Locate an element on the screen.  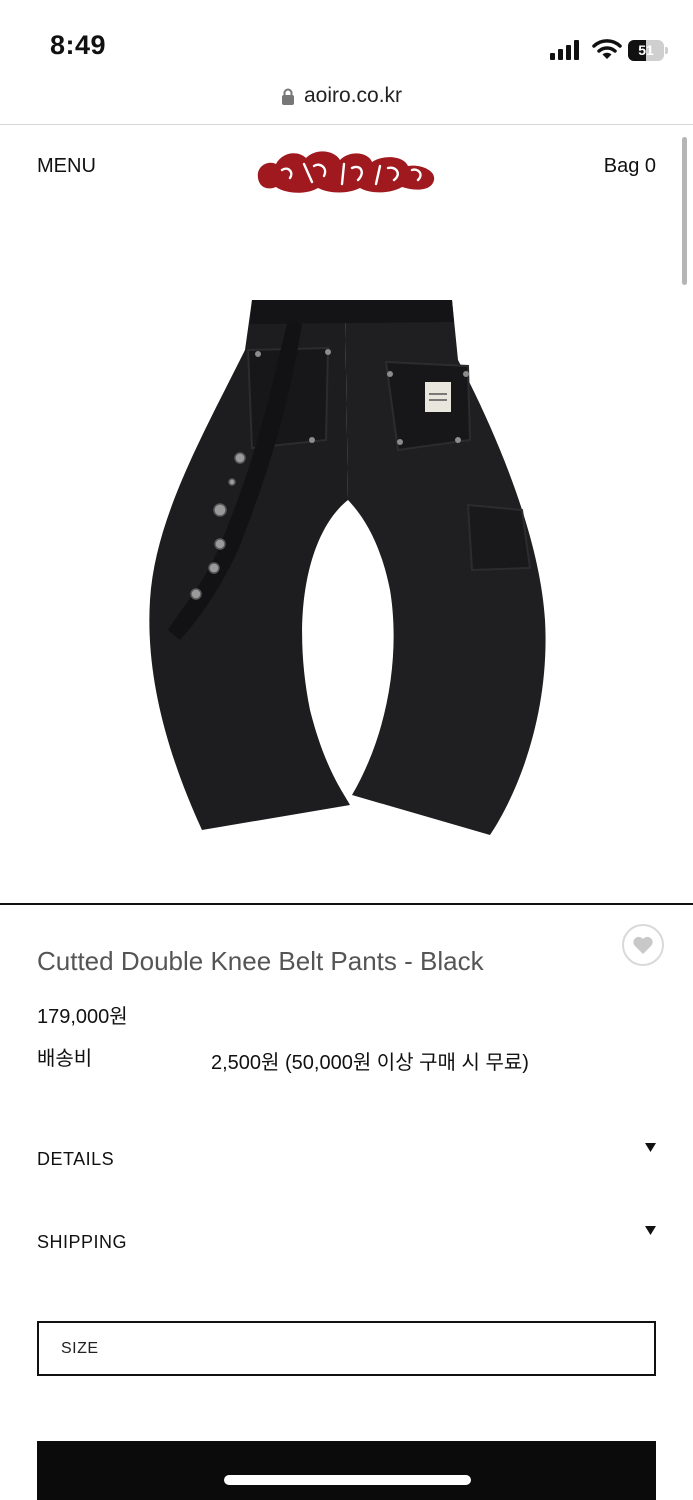
brand-logo is located at coordinates (346, 168).